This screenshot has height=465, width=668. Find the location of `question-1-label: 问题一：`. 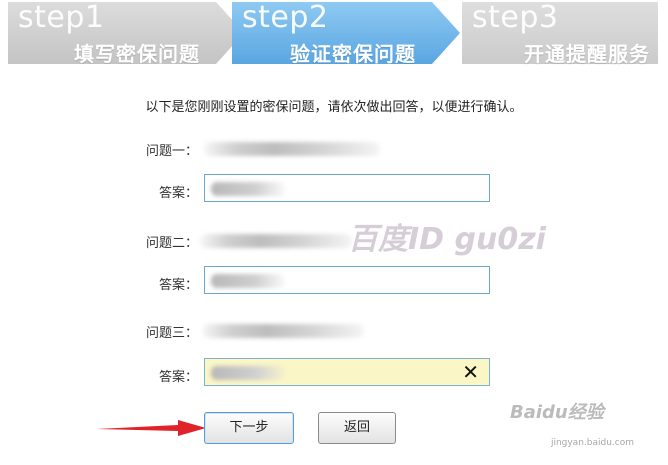

question-1-label: 问题一： is located at coordinates (171, 151).